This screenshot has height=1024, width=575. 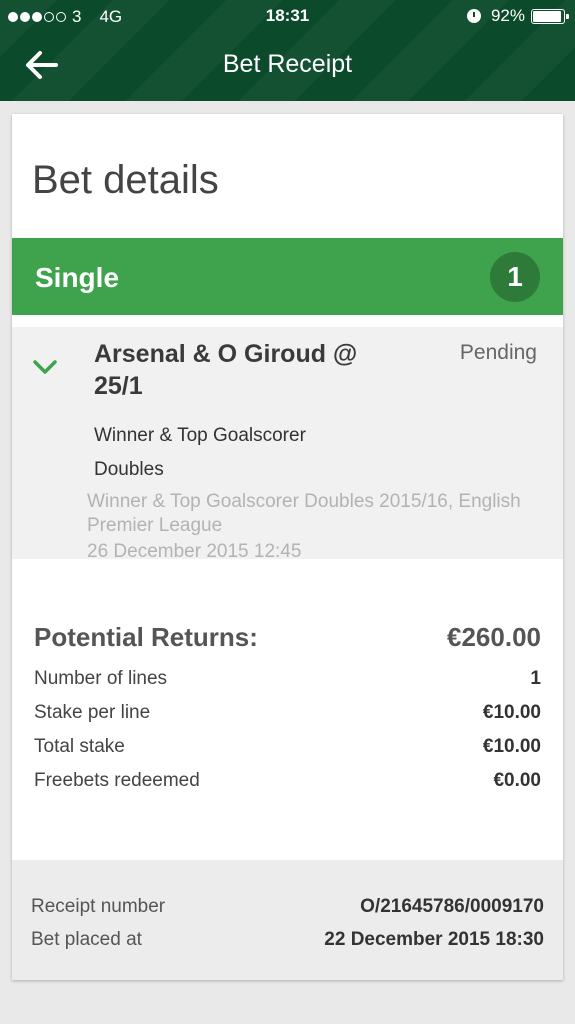 What do you see at coordinates (287, 781) in the screenshot?
I see `detail-row: Freebets redeemed €0.00` at bounding box center [287, 781].